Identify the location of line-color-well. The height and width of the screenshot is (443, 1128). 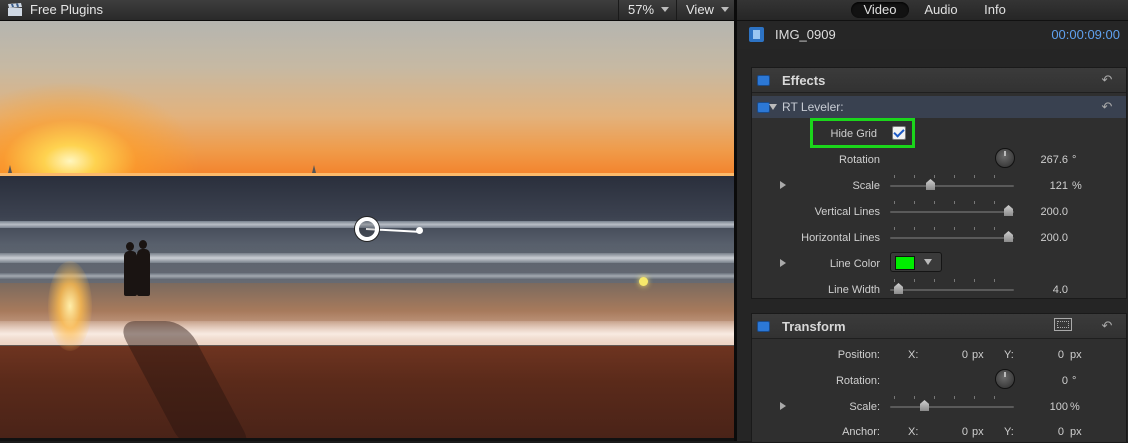
(916, 262).